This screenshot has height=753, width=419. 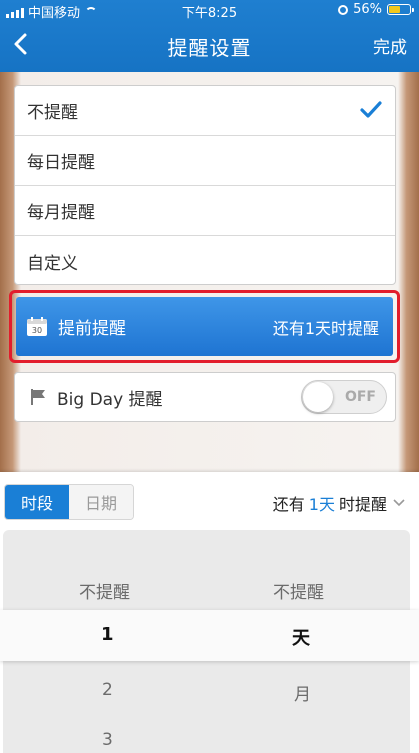 I want to click on page-title: 提醒设置, so click(x=209, y=48).